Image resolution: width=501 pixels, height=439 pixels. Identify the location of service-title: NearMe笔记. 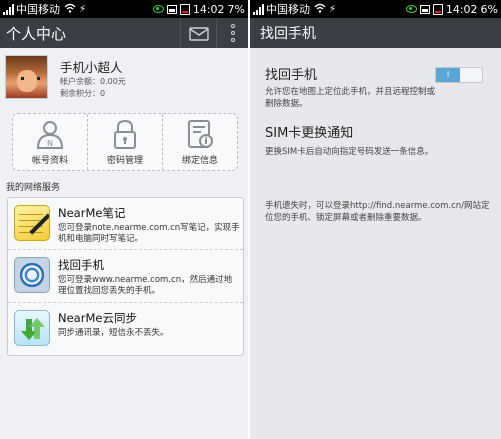
(92, 213).